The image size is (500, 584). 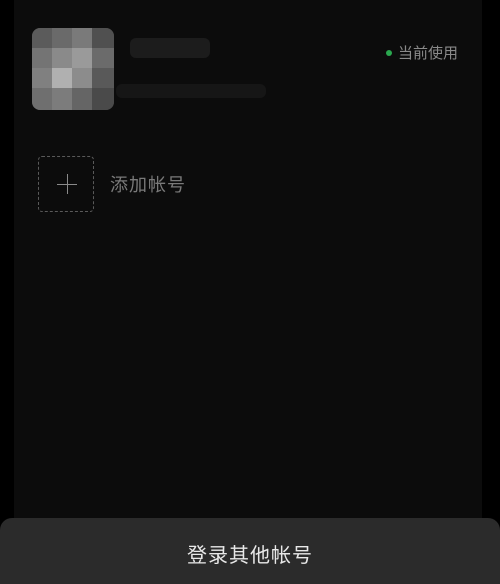 I want to click on current-account-badge: 当前使用, so click(x=421, y=52).